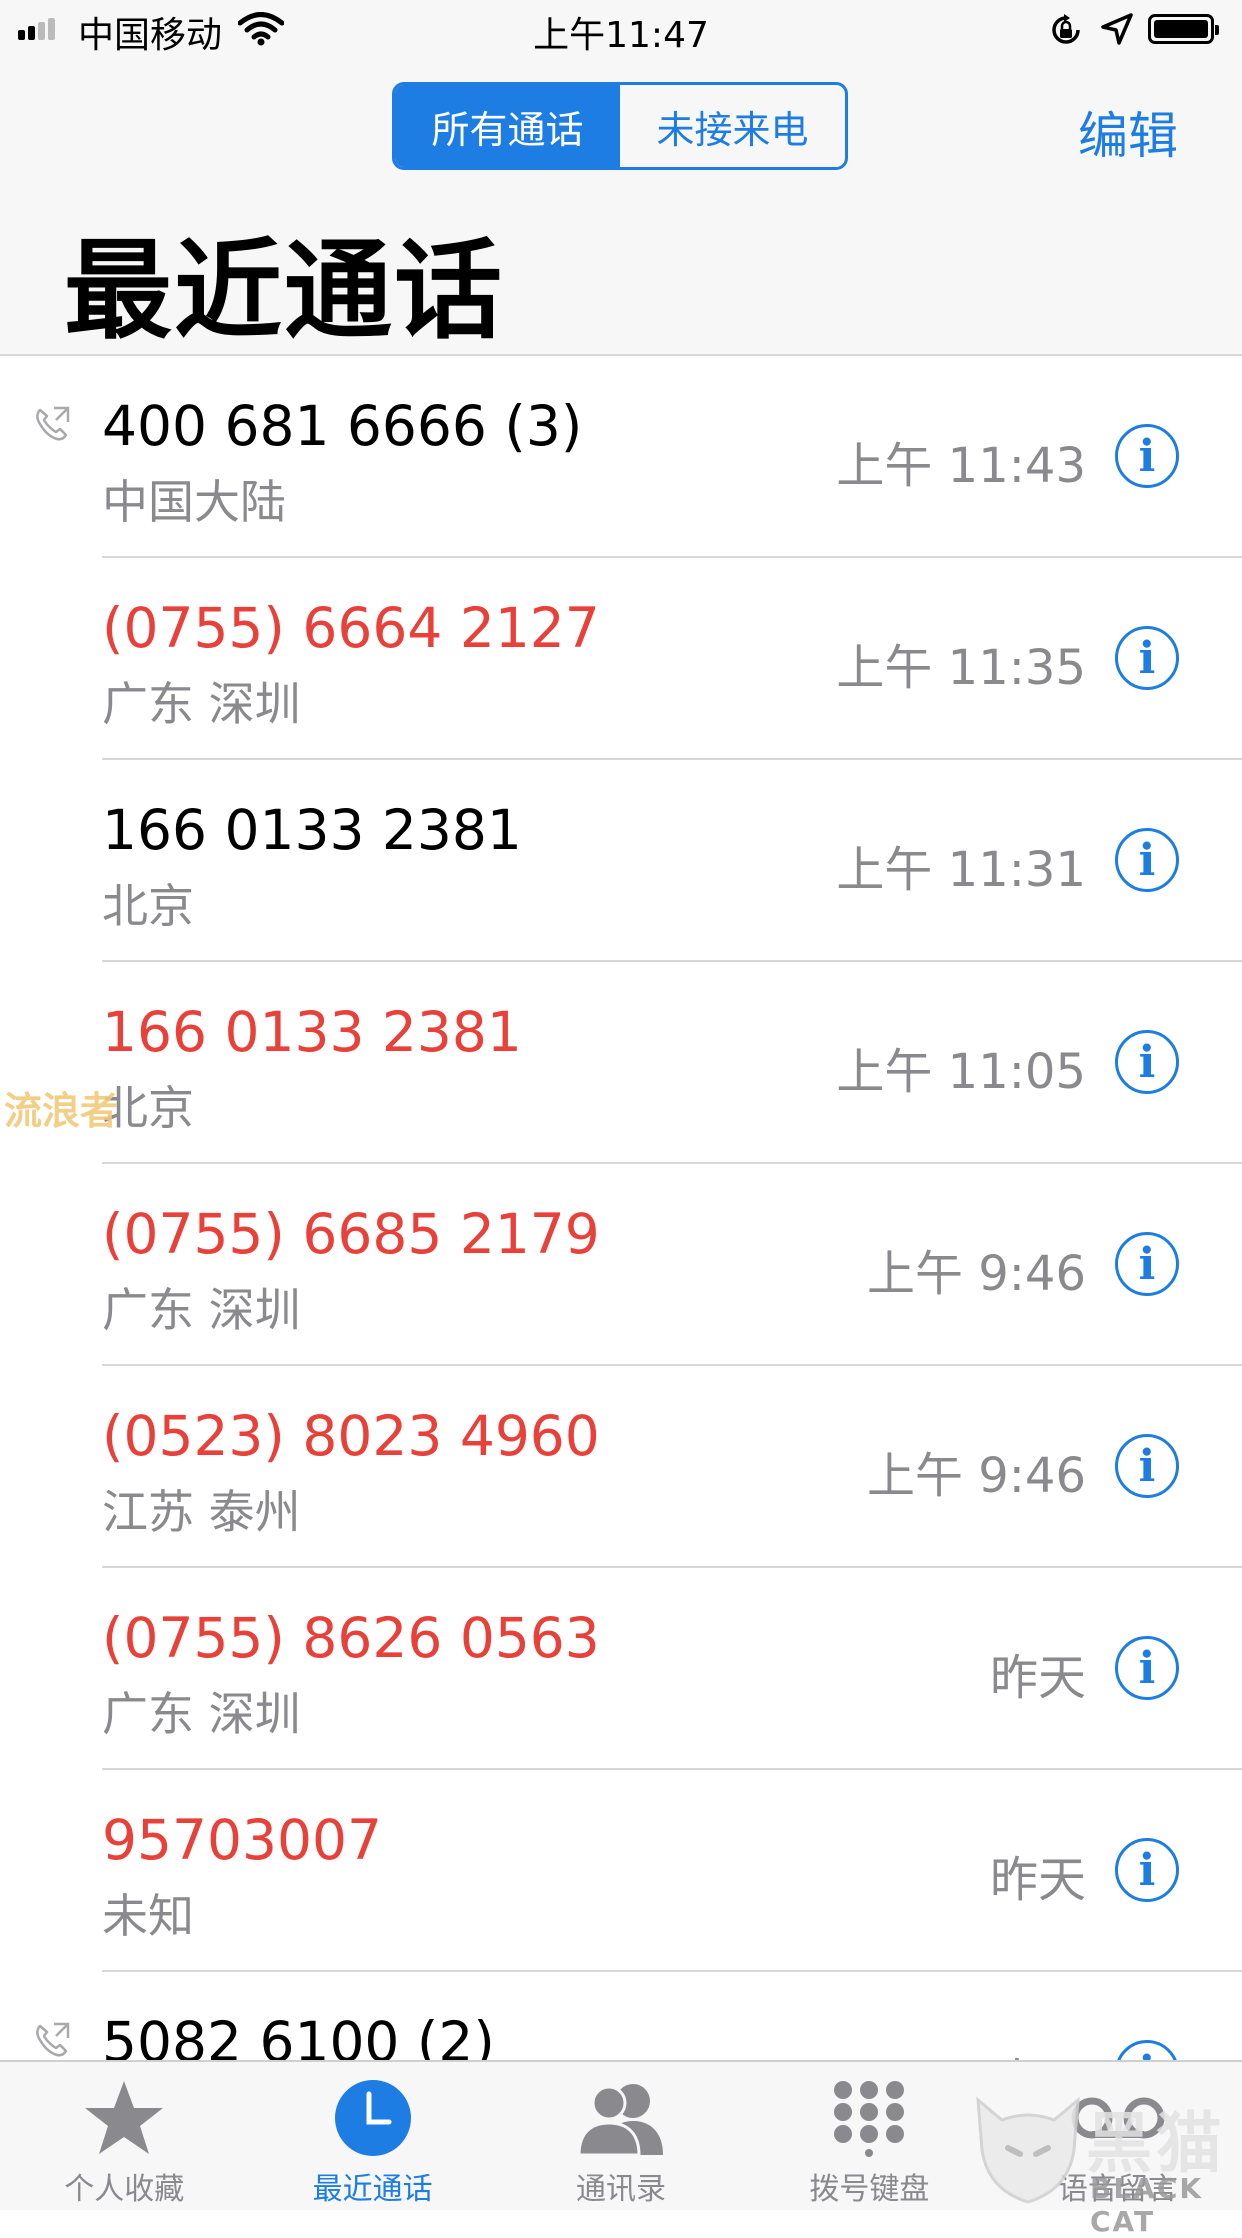 The height and width of the screenshot is (2238, 1242). I want to click on tab-favorites: 个人收藏, so click(124, 2136).